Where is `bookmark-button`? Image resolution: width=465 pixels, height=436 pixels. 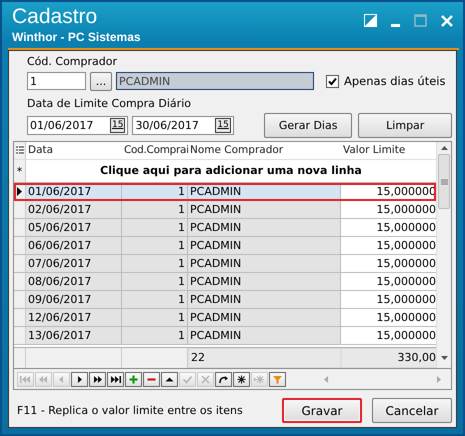
bookmark-button is located at coordinates (241, 379).